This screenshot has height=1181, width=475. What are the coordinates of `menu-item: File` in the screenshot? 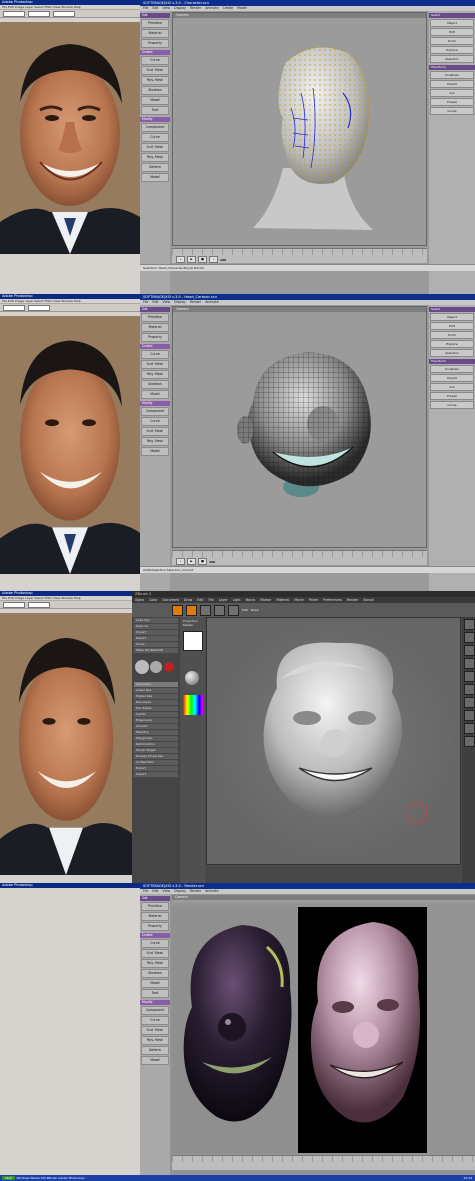 It's located at (210, 600).